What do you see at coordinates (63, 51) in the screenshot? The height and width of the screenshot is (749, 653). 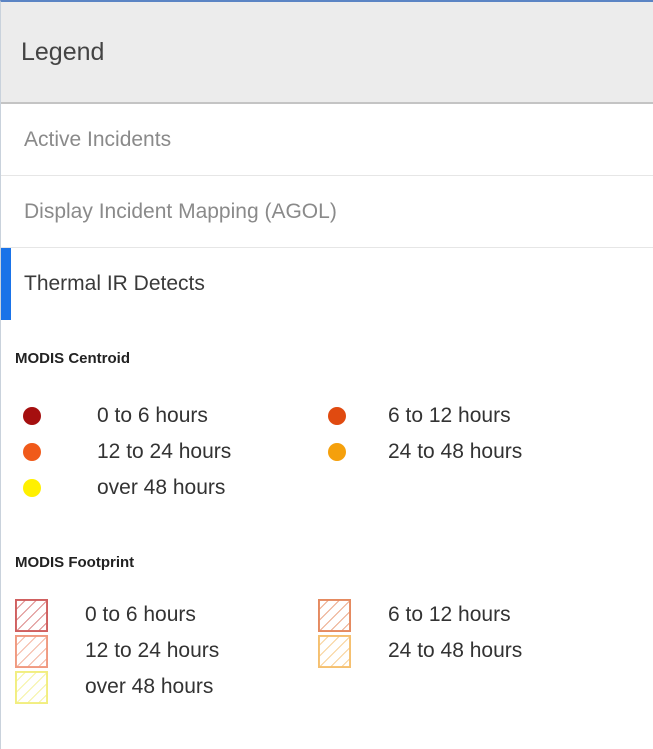 I see `legend-title: Legend` at bounding box center [63, 51].